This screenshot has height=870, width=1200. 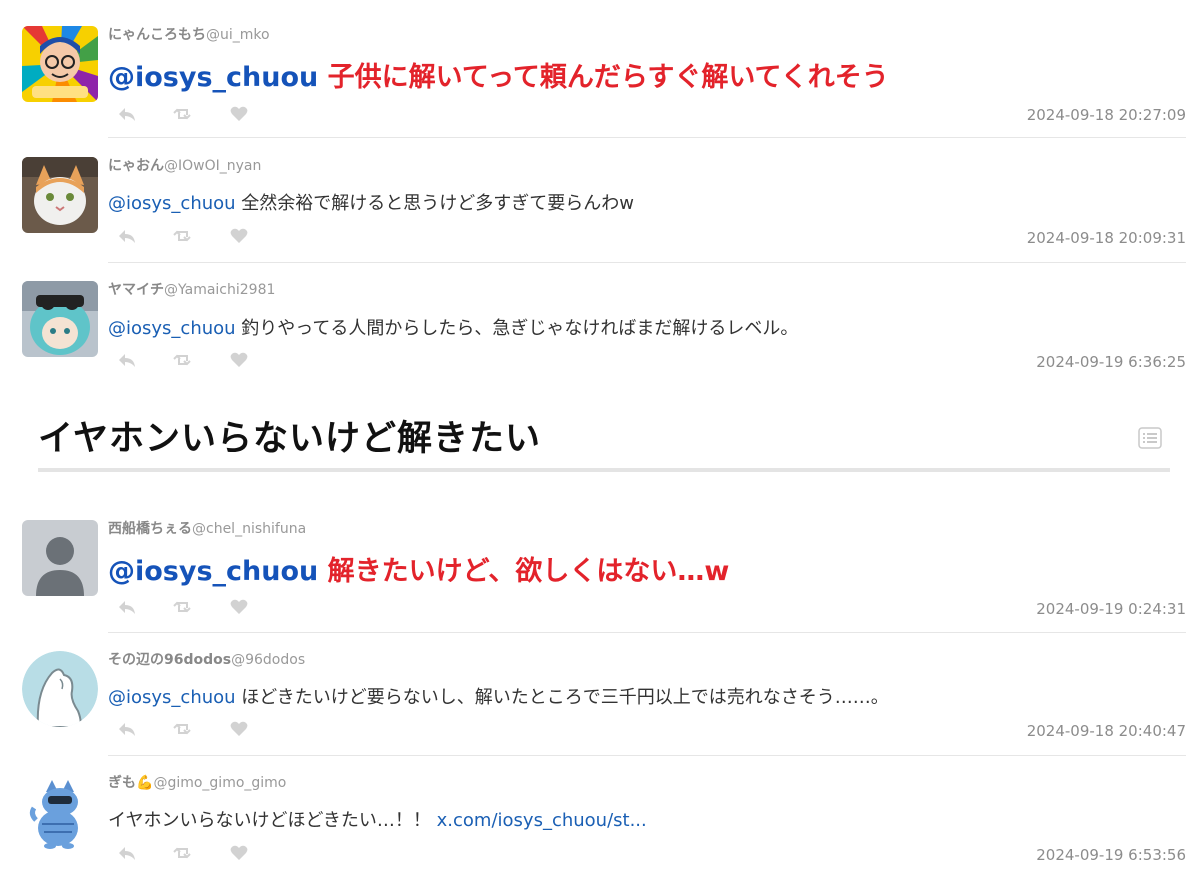 I want to click on user-handle: @ui_mko, so click(x=238, y=35).